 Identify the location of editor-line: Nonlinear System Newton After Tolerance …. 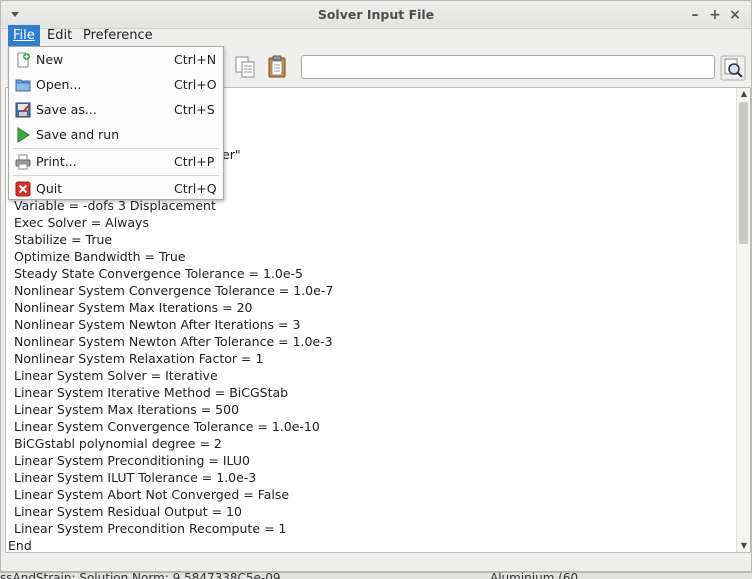
(173, 341).